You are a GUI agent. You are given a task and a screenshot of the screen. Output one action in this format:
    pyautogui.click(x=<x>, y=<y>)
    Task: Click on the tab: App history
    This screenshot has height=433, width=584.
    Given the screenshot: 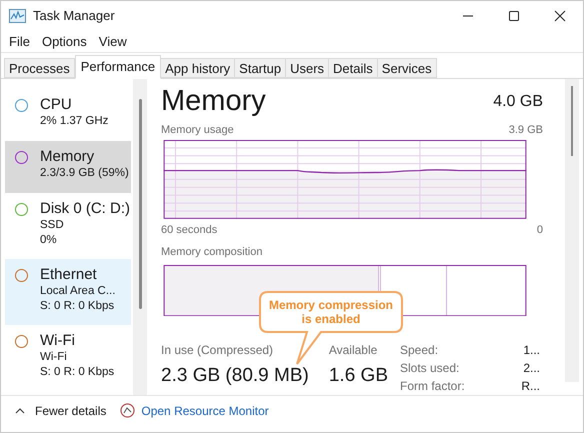 What is the action you would take?
    pyautogui.click(x=198, y=68)
    